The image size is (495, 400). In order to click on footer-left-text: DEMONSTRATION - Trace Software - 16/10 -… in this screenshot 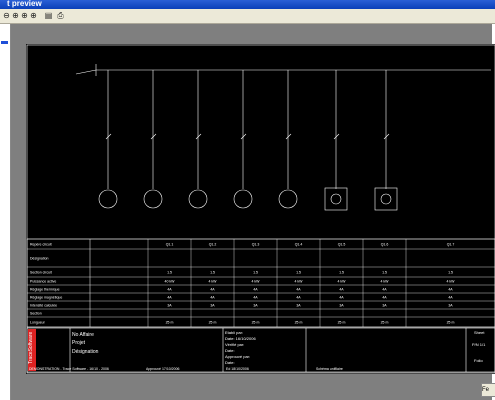, I will do `click(69, 369)`.